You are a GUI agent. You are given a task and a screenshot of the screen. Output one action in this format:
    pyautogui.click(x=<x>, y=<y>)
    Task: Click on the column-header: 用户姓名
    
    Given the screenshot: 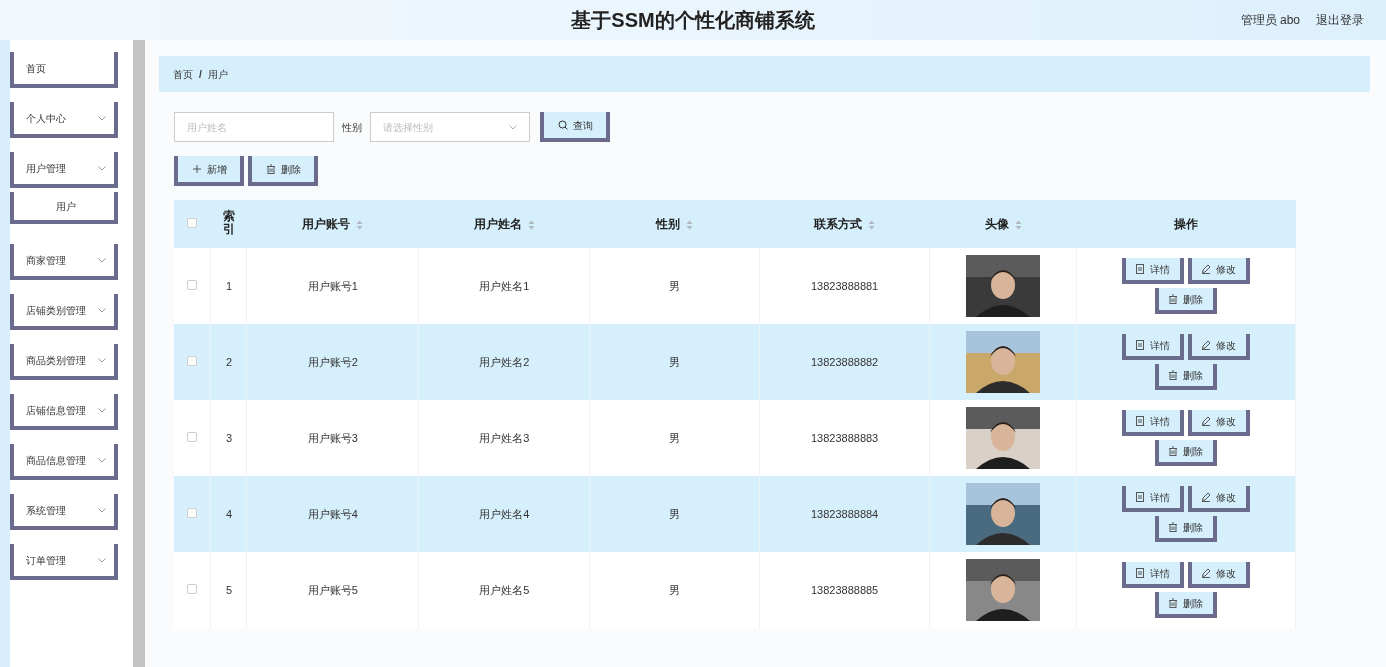 What is the action you would take?
    pyautogui.click(x=497, y=224)
    